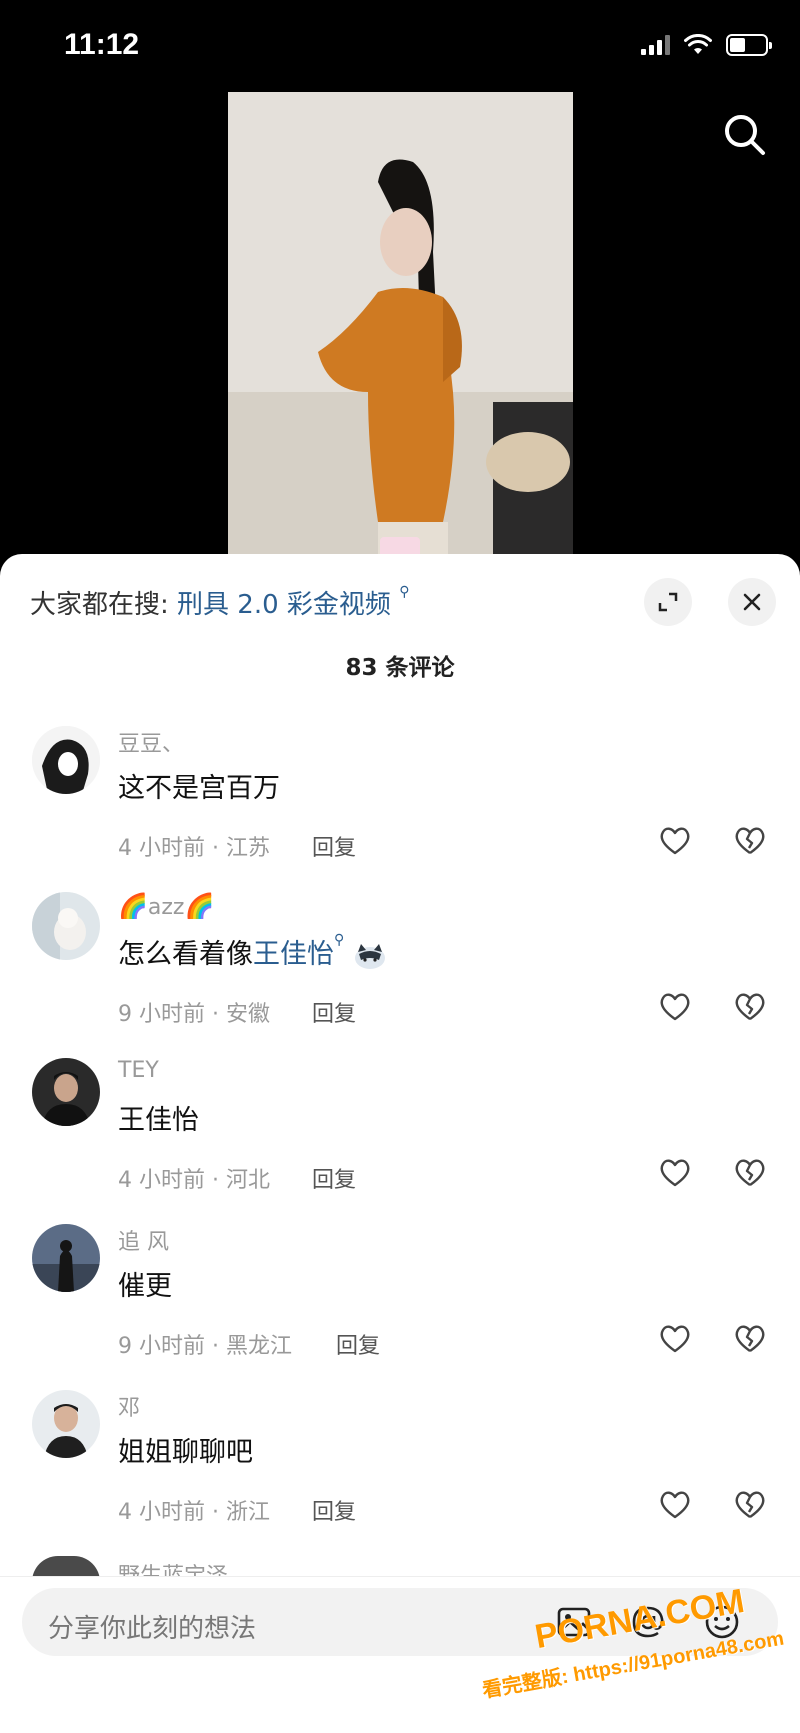  I want to click on close-icon, so click(752, 602).